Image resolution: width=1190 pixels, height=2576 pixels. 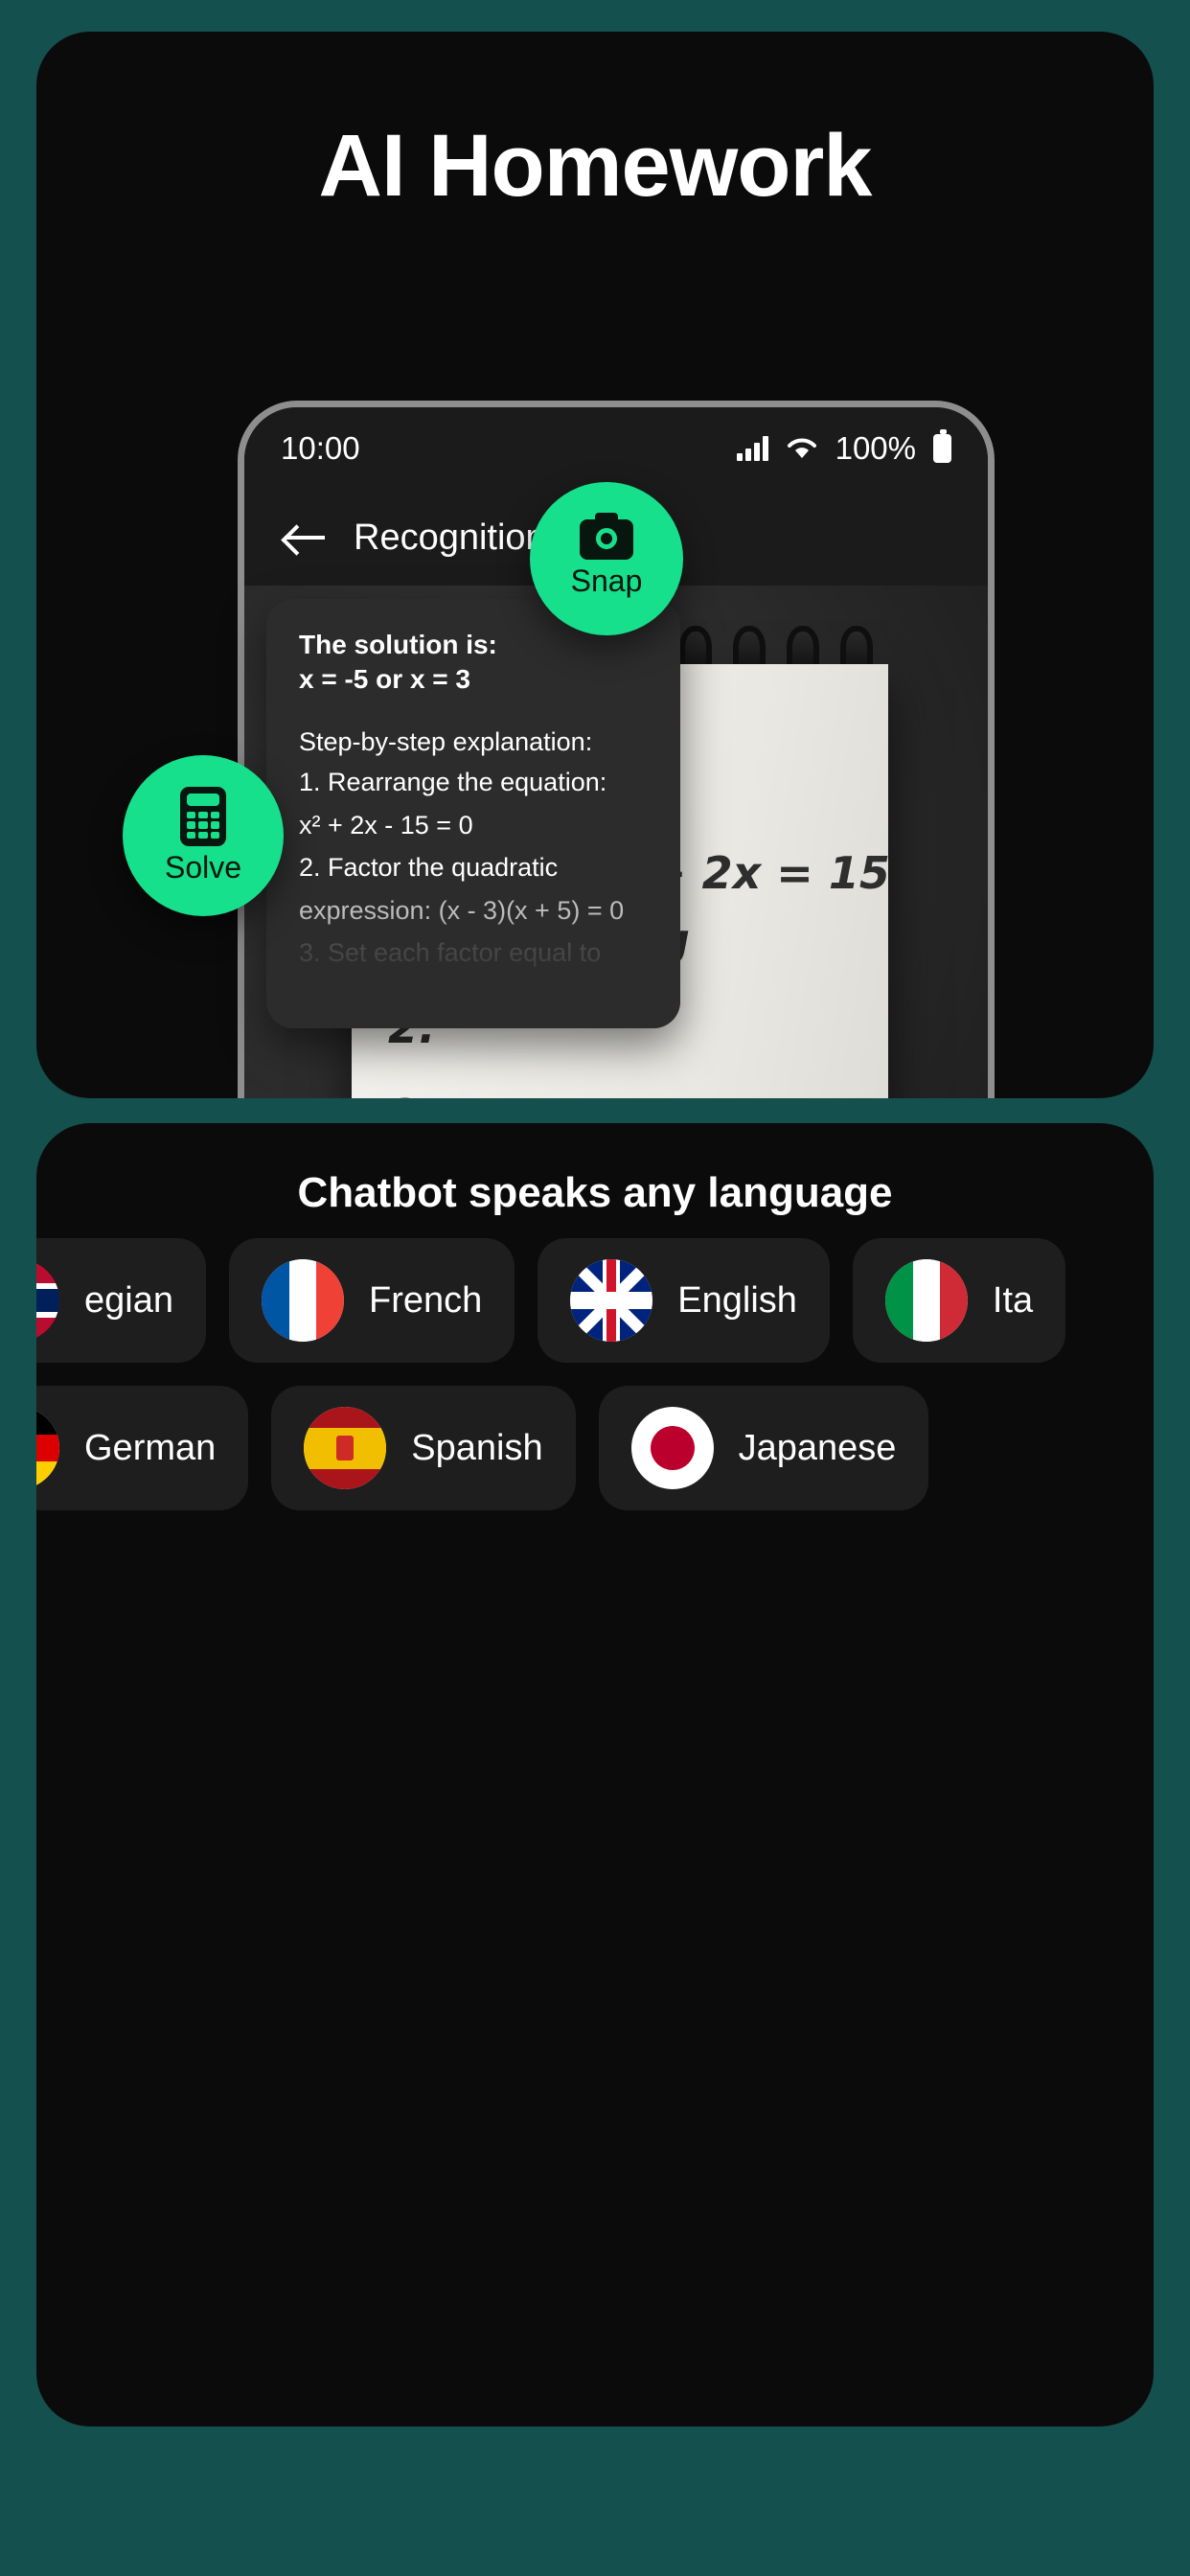 I want to click on solve-badge: Solve, so click(x=203, y=835).